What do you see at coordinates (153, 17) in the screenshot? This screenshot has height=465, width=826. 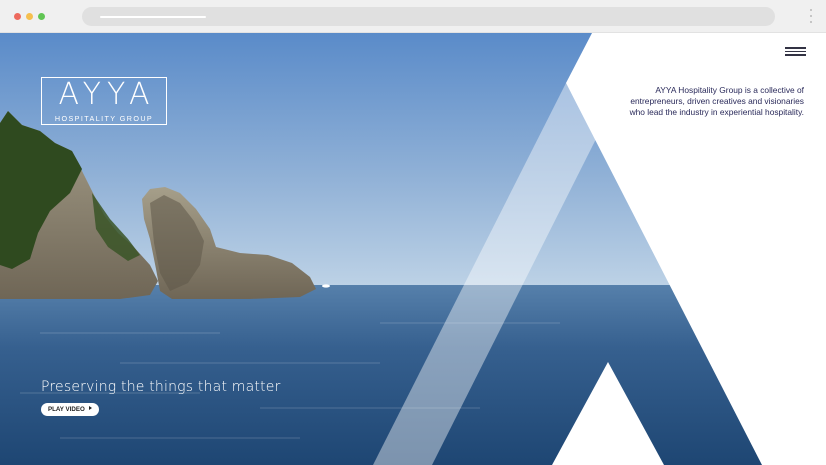 I see `address-placeholder` at bounding box center [153, 17].